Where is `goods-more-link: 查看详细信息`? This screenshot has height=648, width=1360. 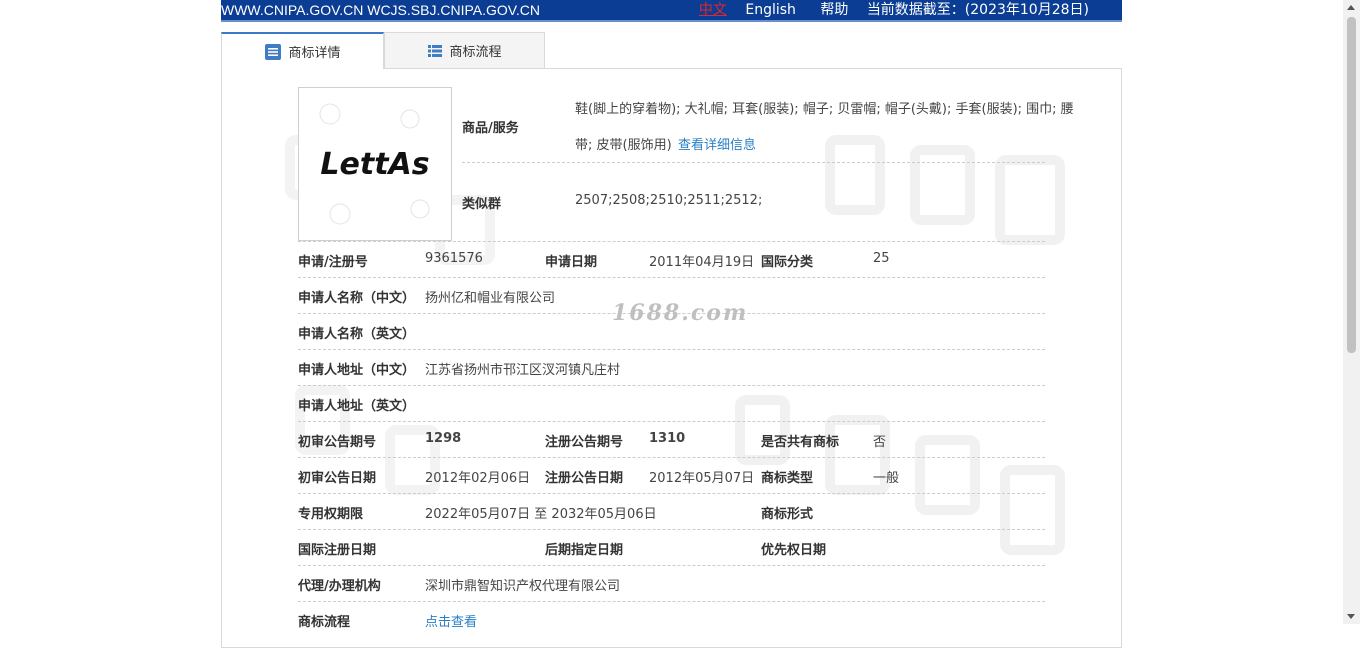
goods-more-link: 查看详细信息 is located at coordinates (717, 143).